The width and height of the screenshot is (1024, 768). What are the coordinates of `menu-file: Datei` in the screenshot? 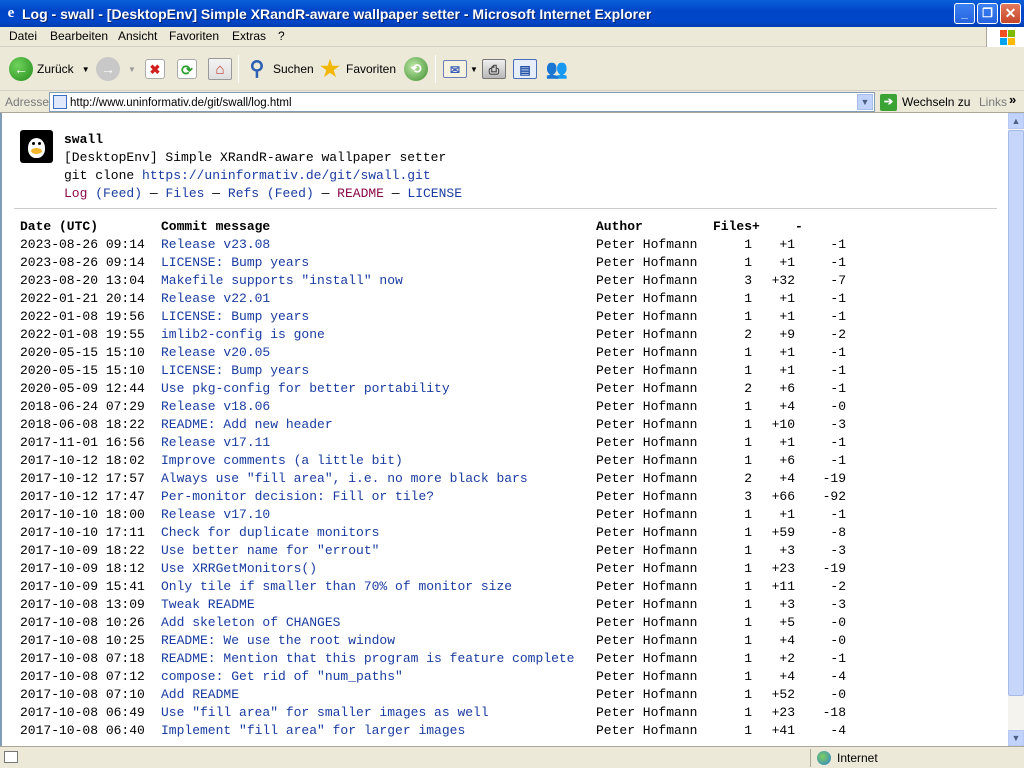 It's located at (23, 36).